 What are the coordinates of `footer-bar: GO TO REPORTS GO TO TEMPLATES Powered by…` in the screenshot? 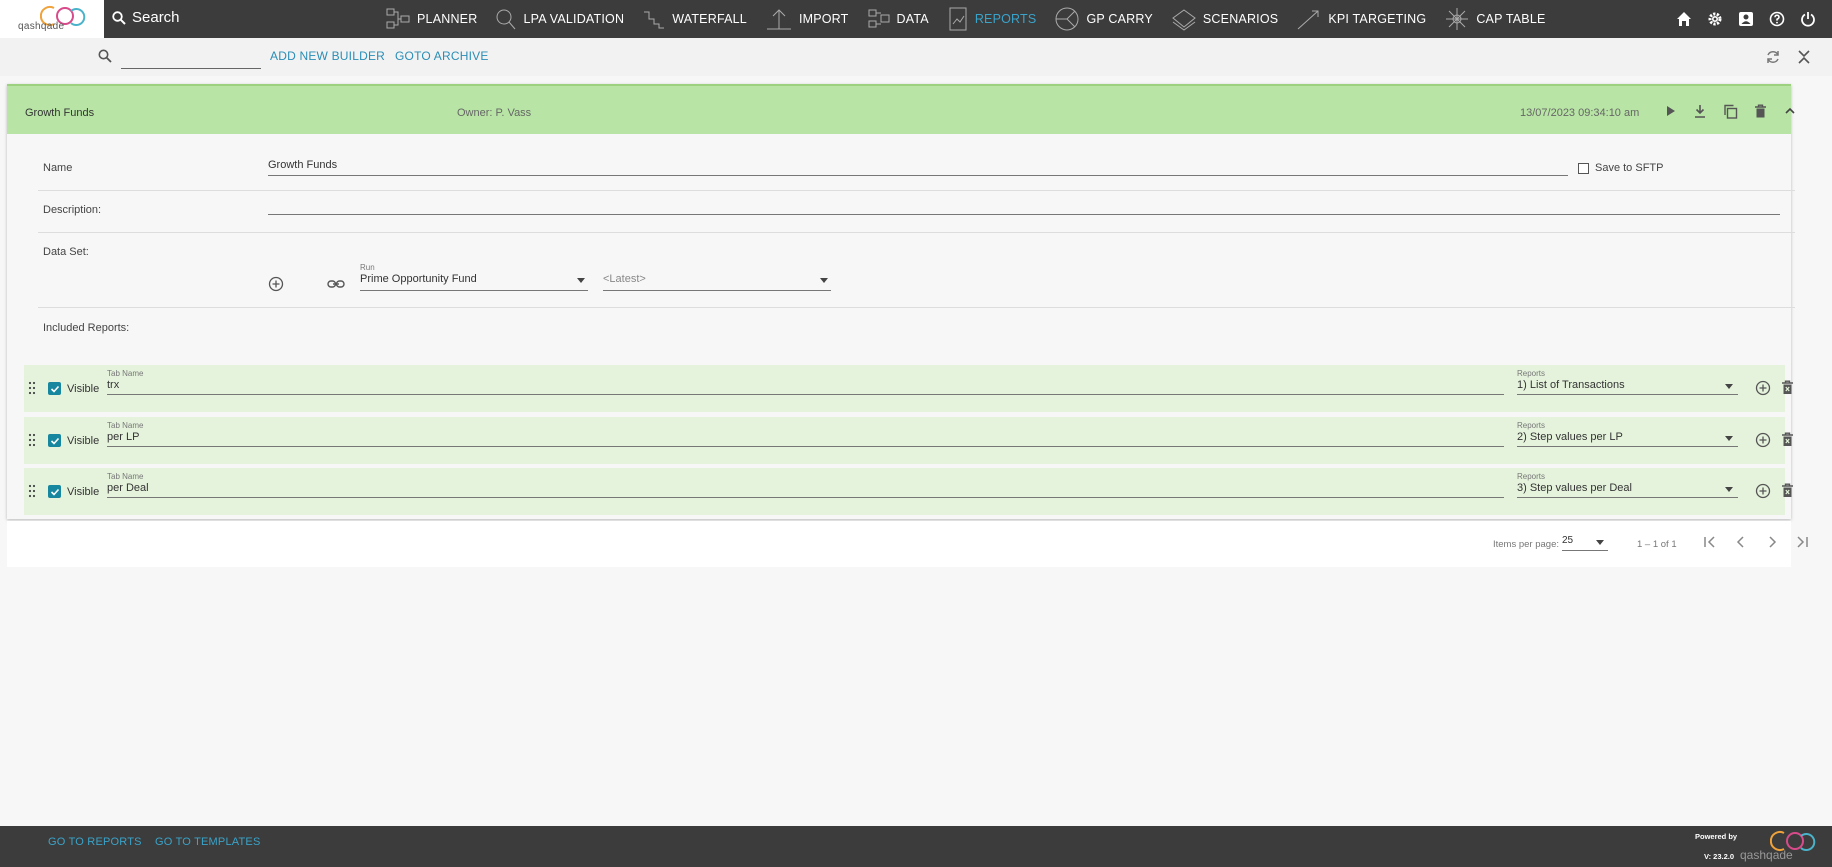 It's located at (916, 846).